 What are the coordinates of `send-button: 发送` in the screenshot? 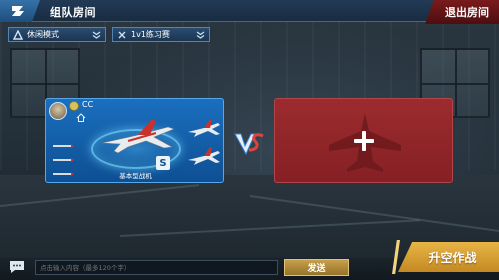 It's located at (316, 267).